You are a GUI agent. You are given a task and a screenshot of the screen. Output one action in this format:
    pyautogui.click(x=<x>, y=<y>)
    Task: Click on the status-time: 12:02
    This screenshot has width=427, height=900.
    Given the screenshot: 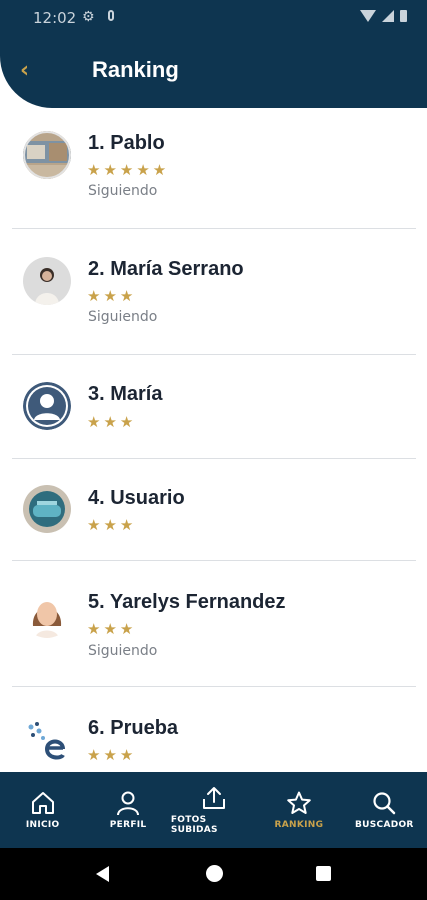 What is the action you would take?
    pyautogui.click(x=55, y=18)
    